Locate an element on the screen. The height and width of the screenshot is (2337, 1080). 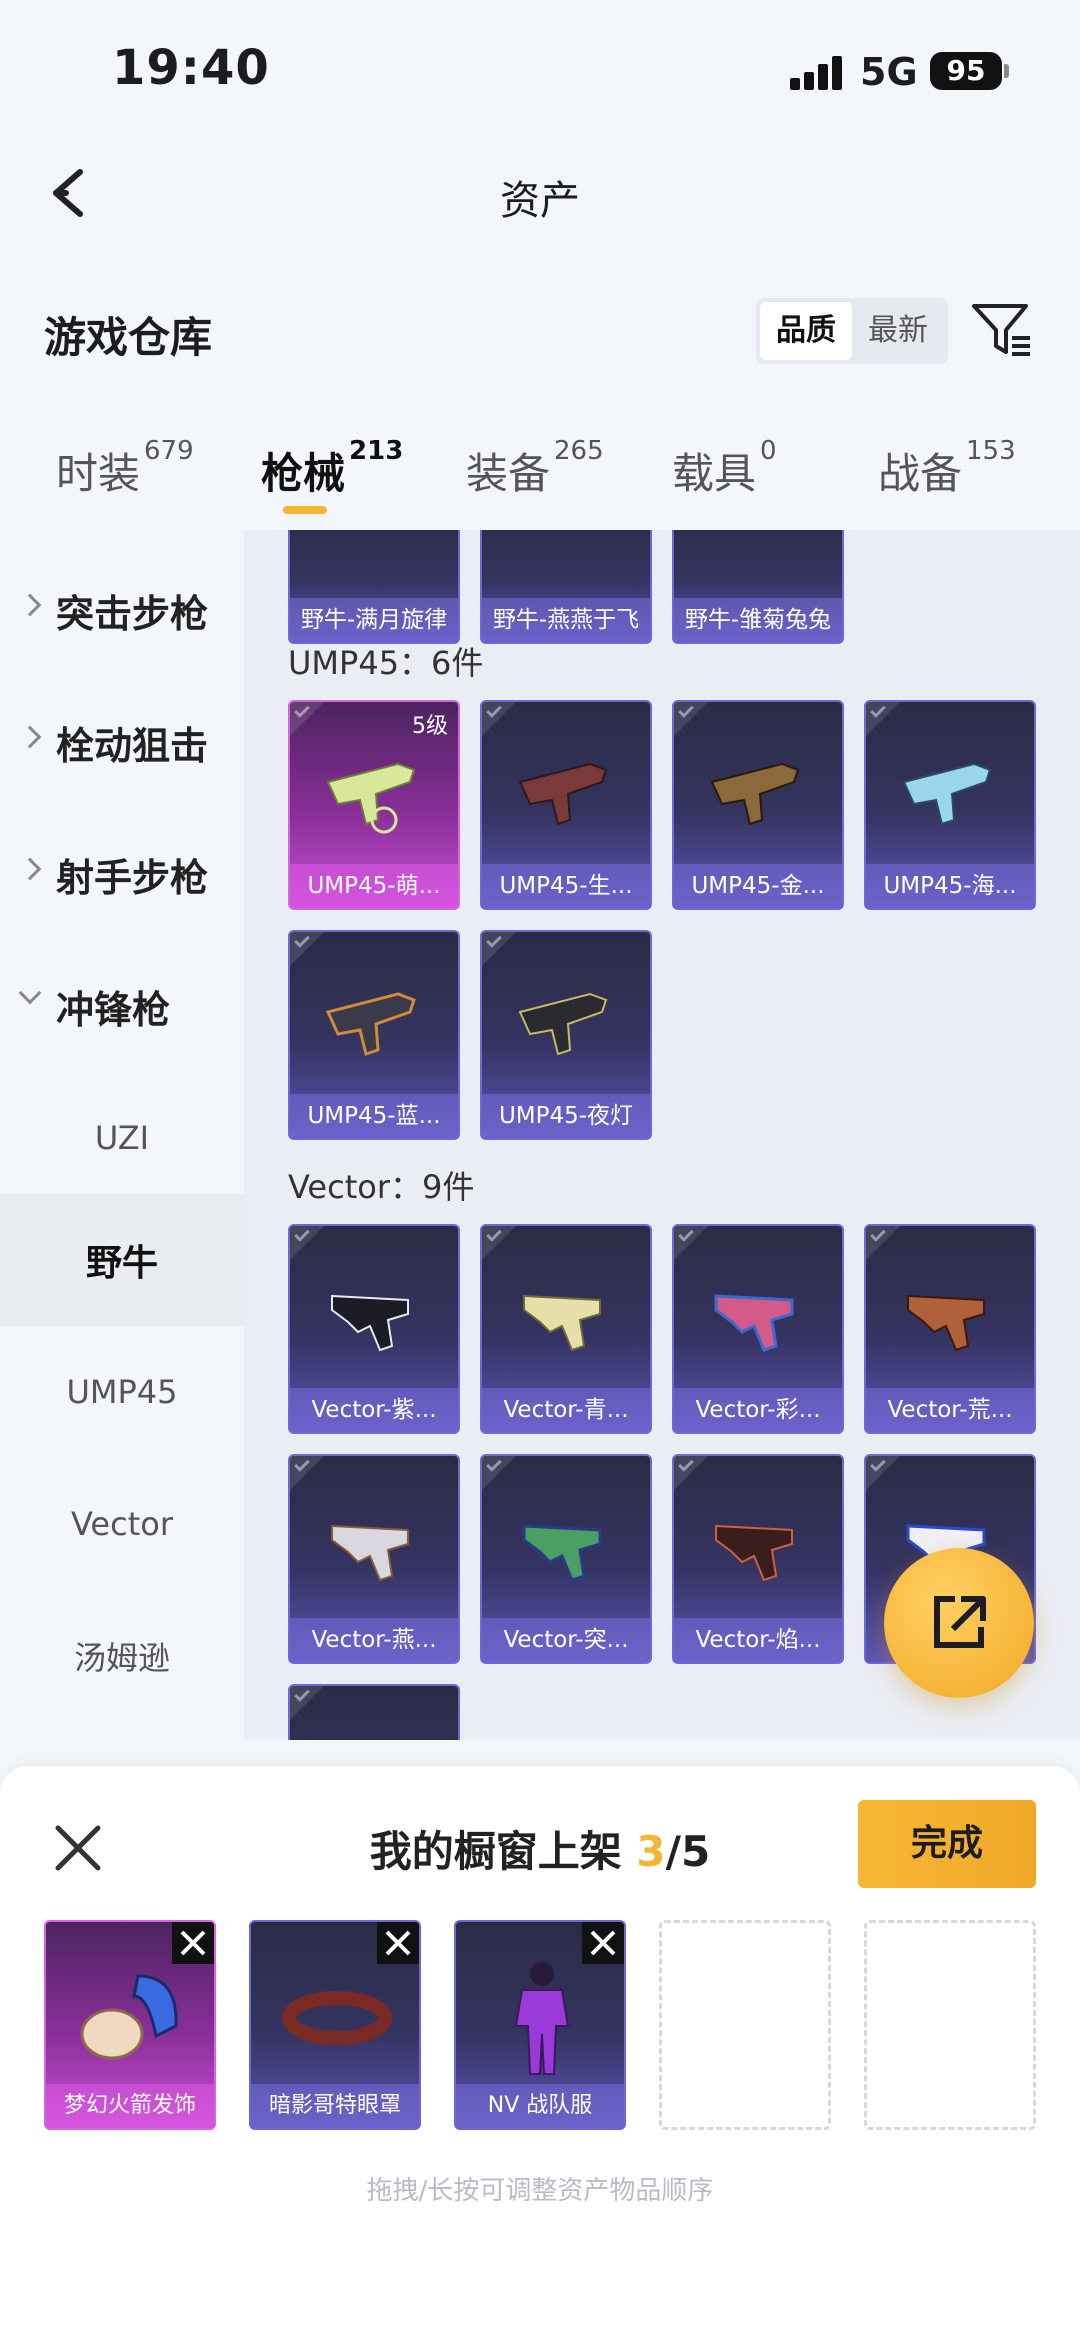
sheet-title-text: 我的橱窗上架 is located at coordinates (495, 1851).